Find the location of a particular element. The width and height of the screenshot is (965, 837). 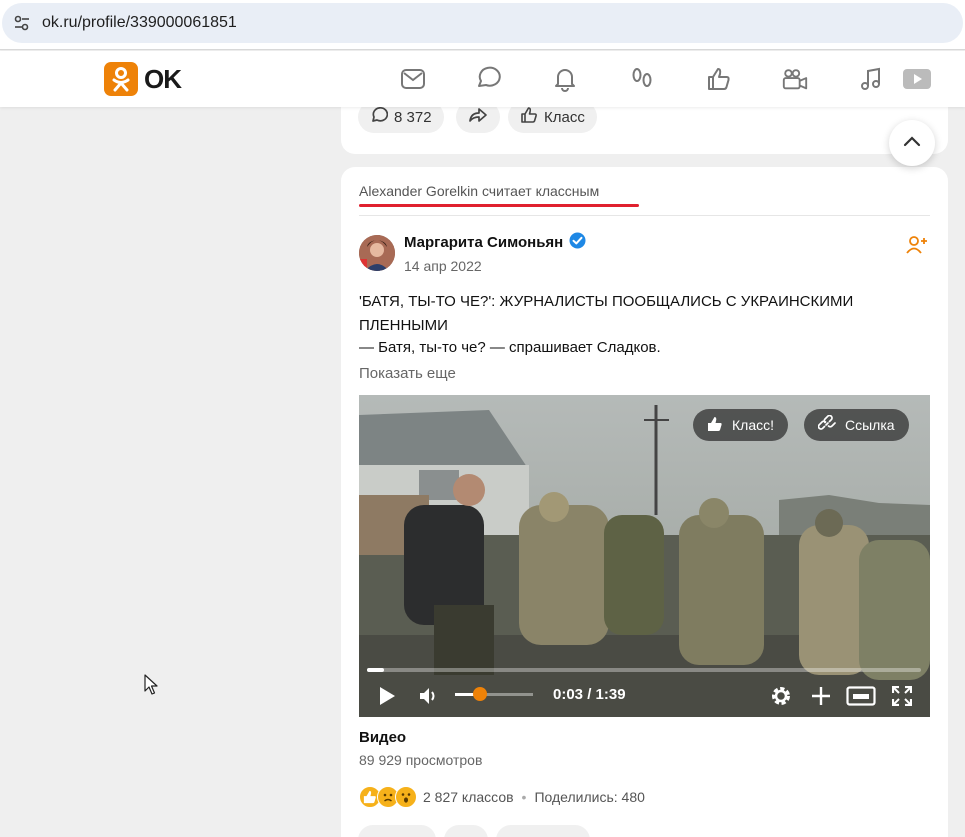

ok-logo: OK is located at coordinates (143, 79).